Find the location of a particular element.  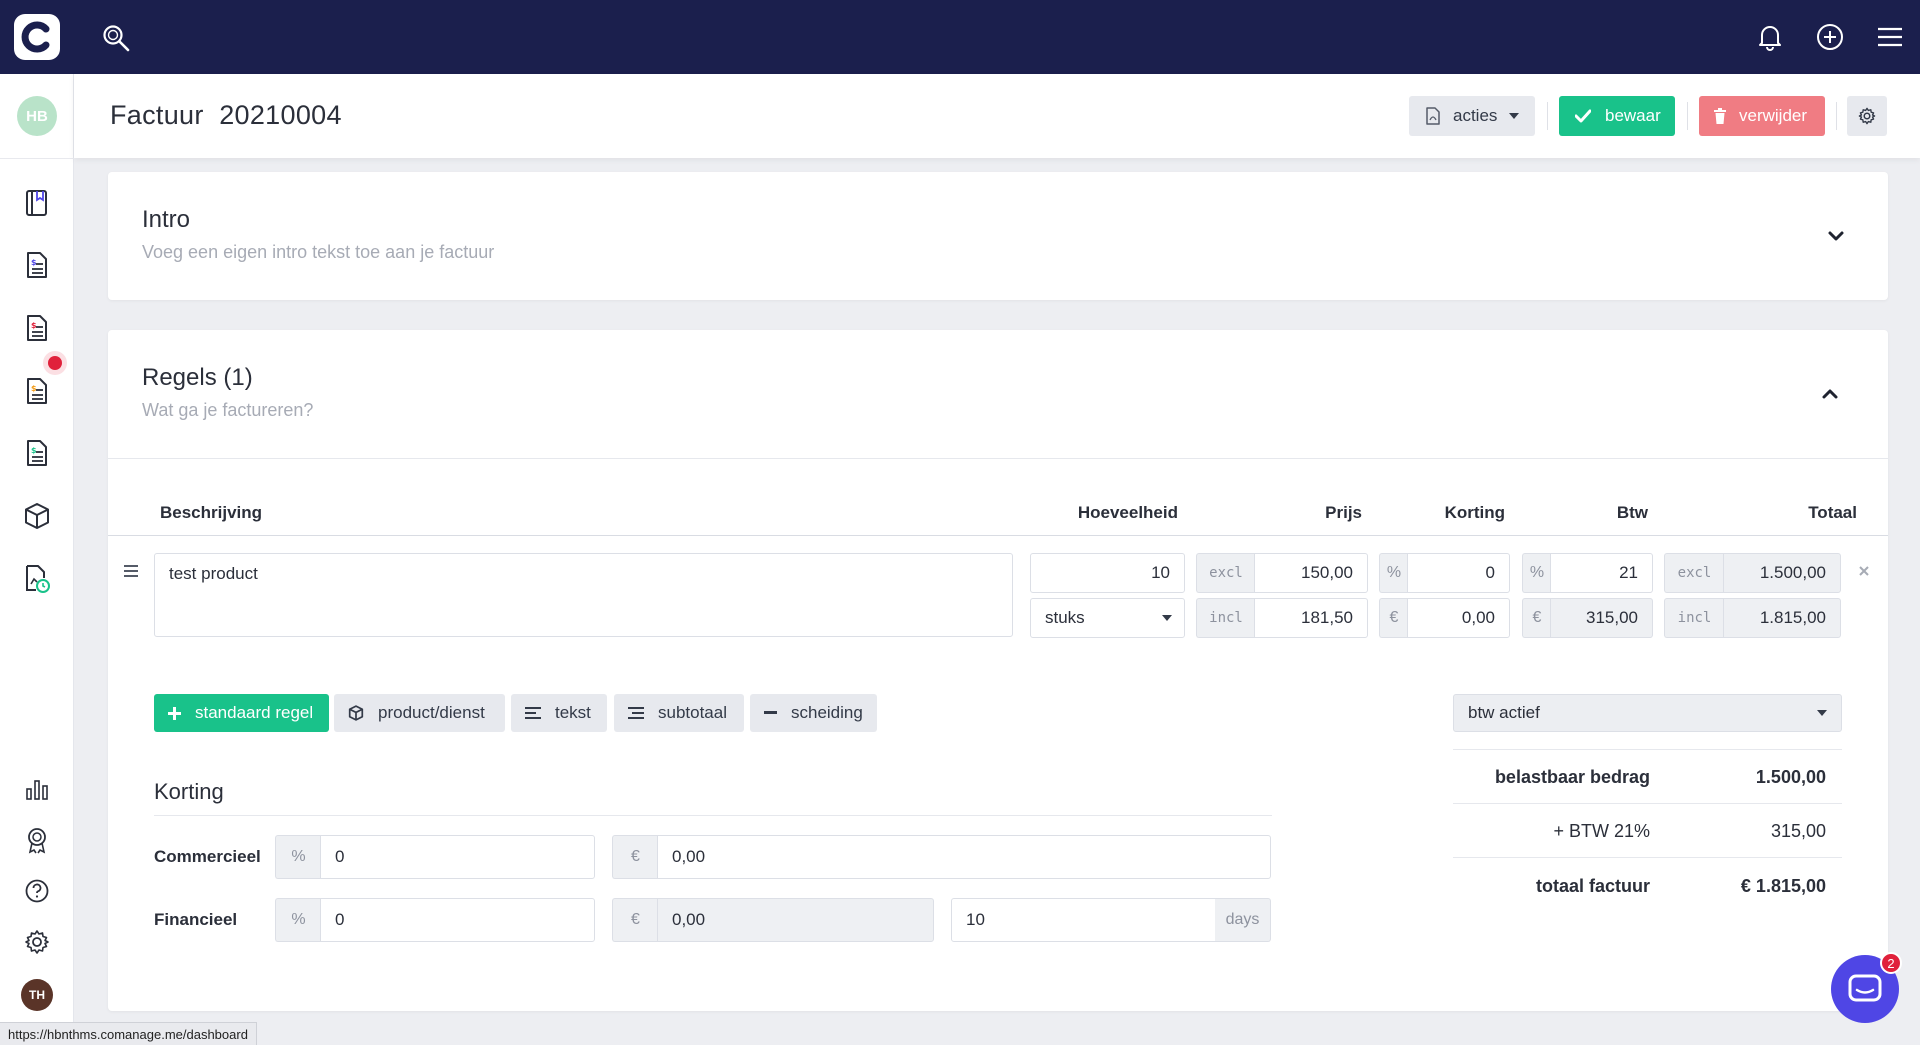

pdf-file-icon is located at coordinates (1433, 116).